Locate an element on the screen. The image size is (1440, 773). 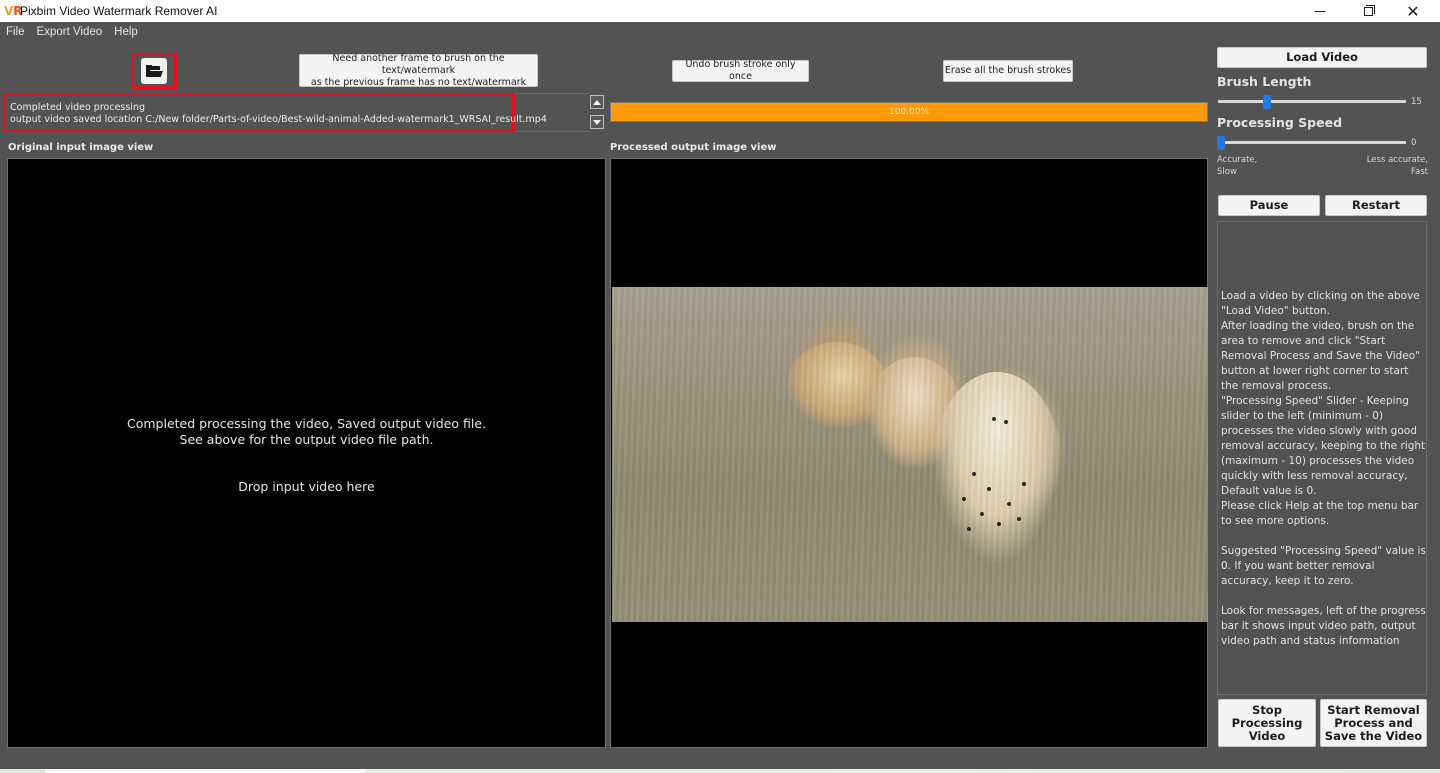
status-scroll-up-button is located at coordinates (597, 102).